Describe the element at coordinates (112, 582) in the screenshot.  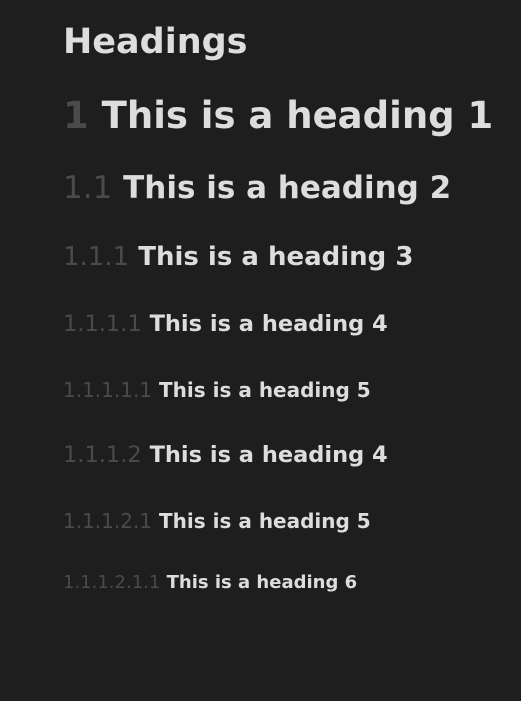
I see `heading-number: 1.1.1.2.1.1` at that location.